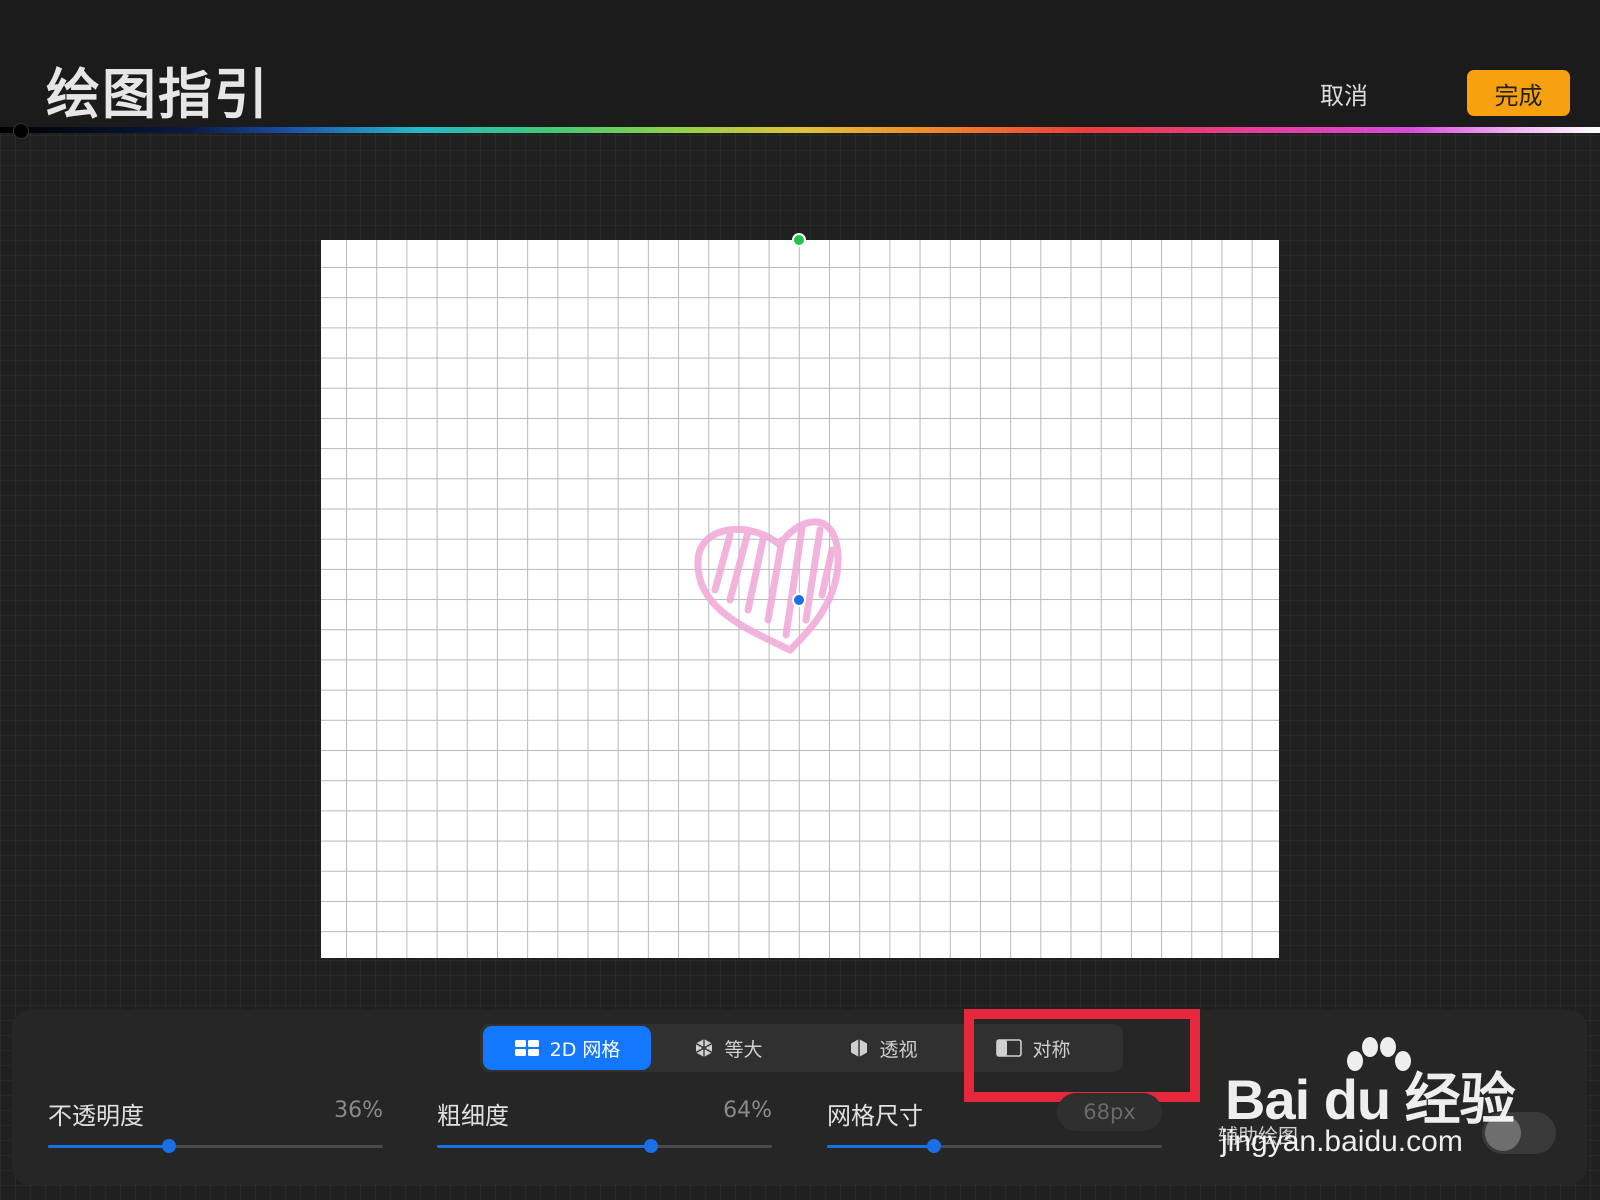 The image size is (1600, 1200). What do you see at coordinates (358, 1110) in the screenshot?
I see `opacity-value: 36%` at bounding box center [358, 1110].